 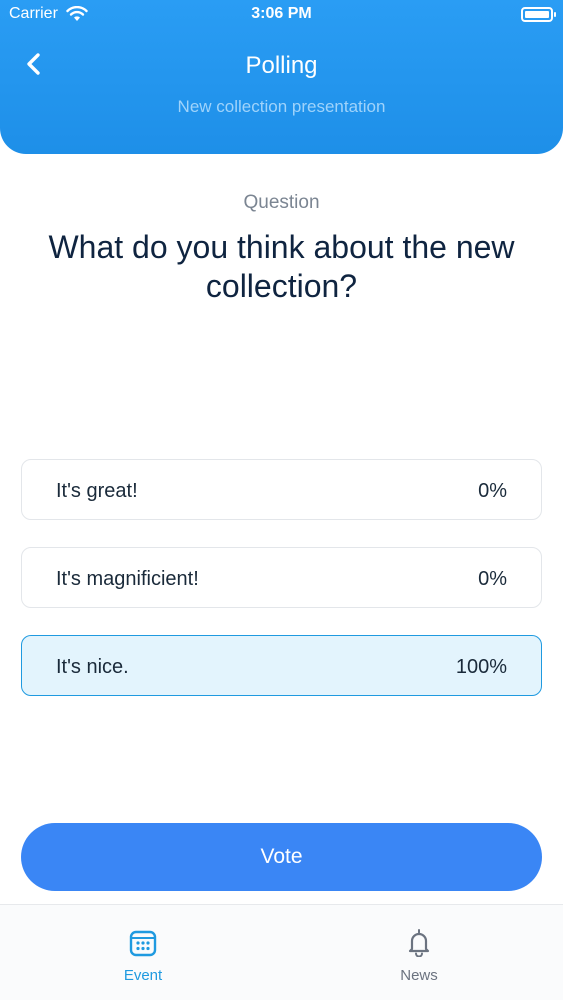 What do you see at coordinates (419, 943) in the screenshot?
I see `bell-icon` at bounding box center [419, 943].